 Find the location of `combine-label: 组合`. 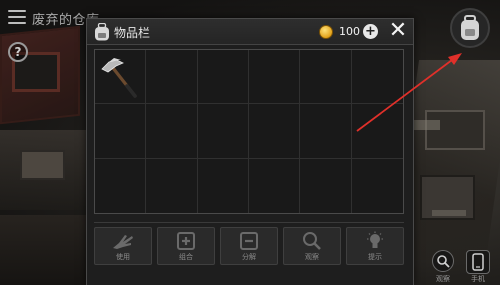

combine-label: 组合 is located at coordinates (186, 257).